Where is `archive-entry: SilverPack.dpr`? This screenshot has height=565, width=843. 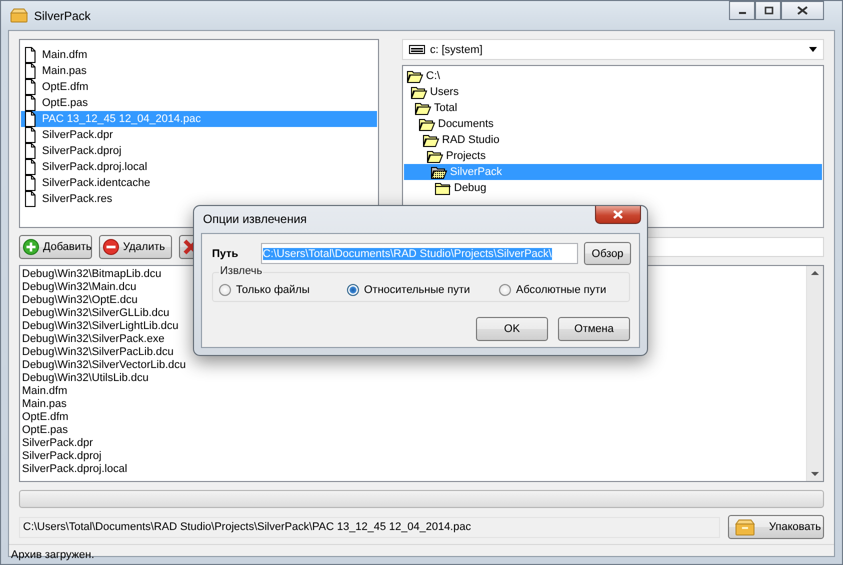
archive-entry: SilverPack.dpr is located at coordinates (57, 443).